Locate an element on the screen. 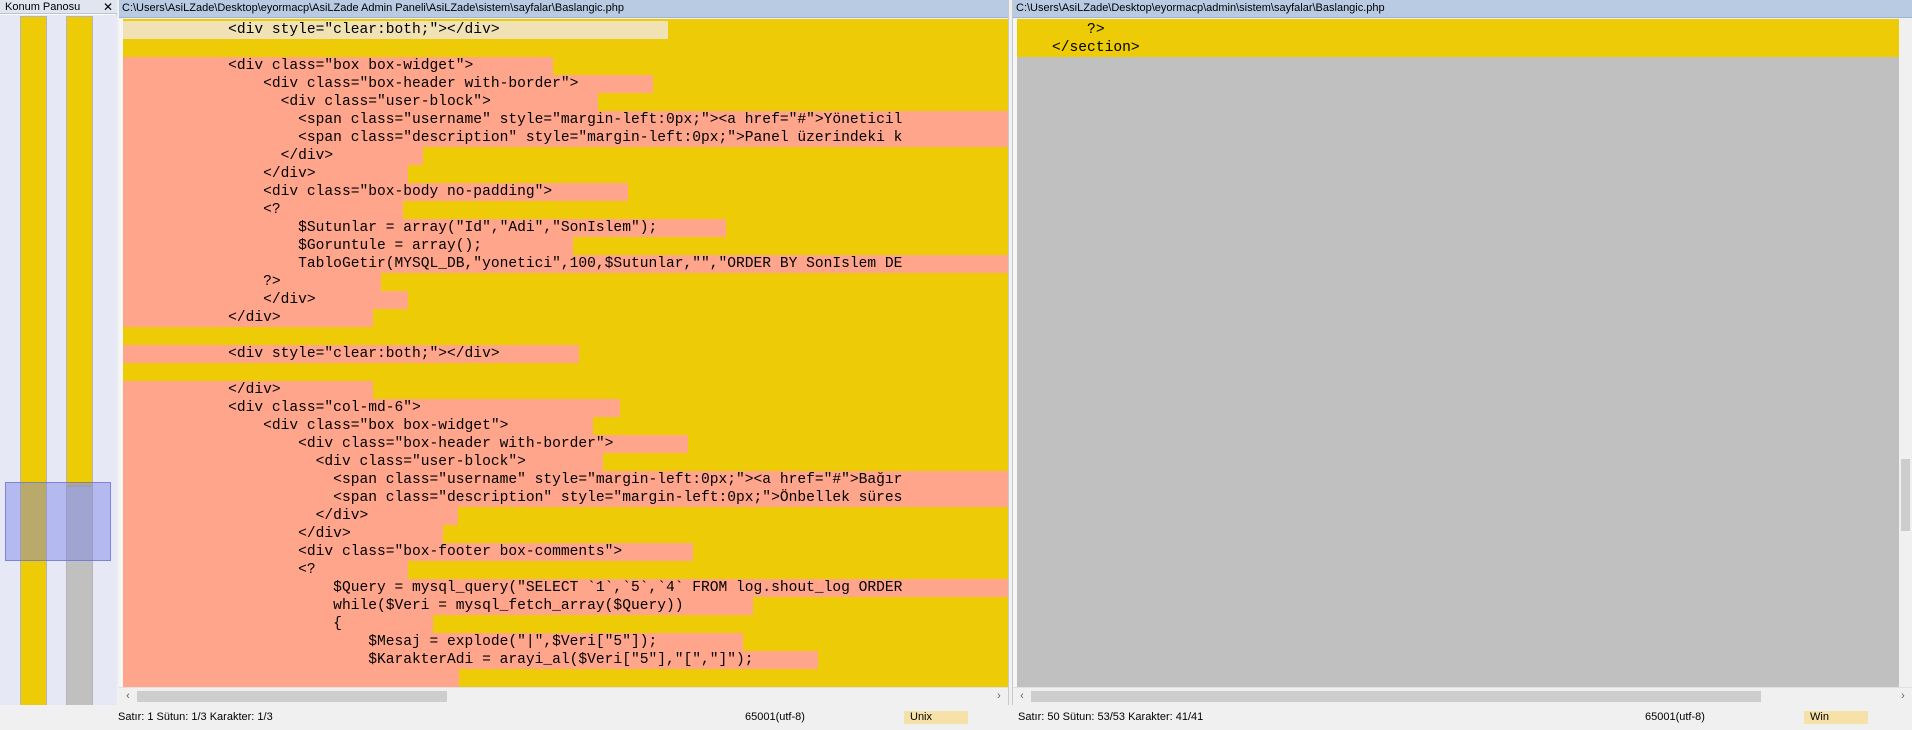 The height and width of the screenshot is (730, 1912). right-horizontal-scrollbar: ‹ › is located at coordinates (1462, 695).